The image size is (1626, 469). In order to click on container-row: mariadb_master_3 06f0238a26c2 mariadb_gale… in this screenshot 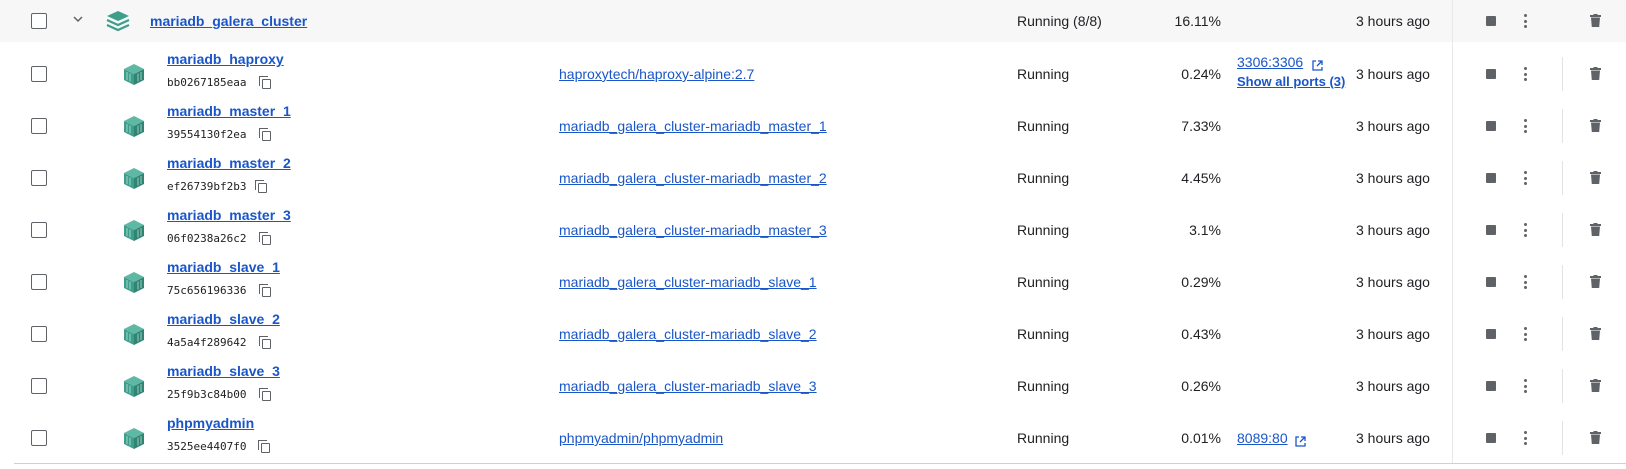, I will do `click(813, 230)`.